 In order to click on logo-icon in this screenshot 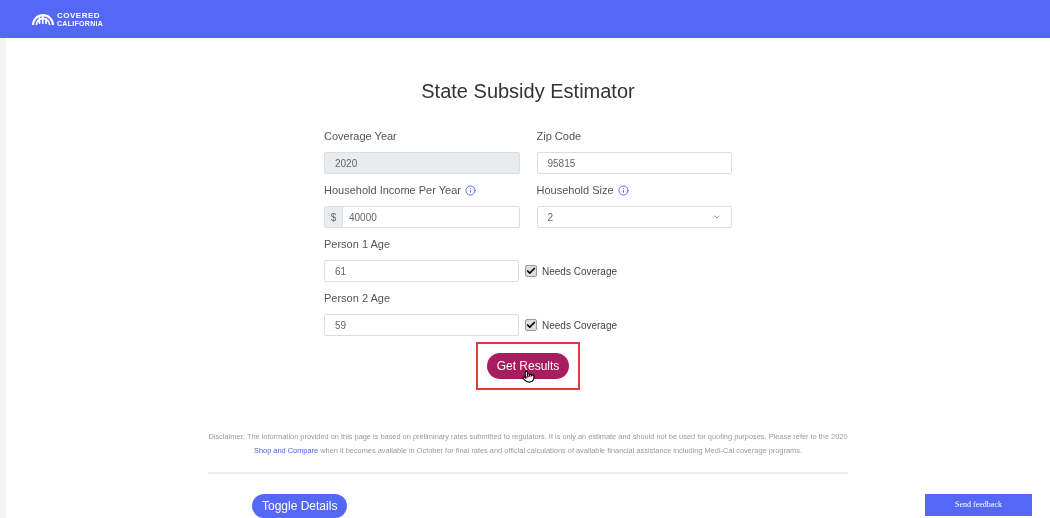, I will do `click(43, 19)`.